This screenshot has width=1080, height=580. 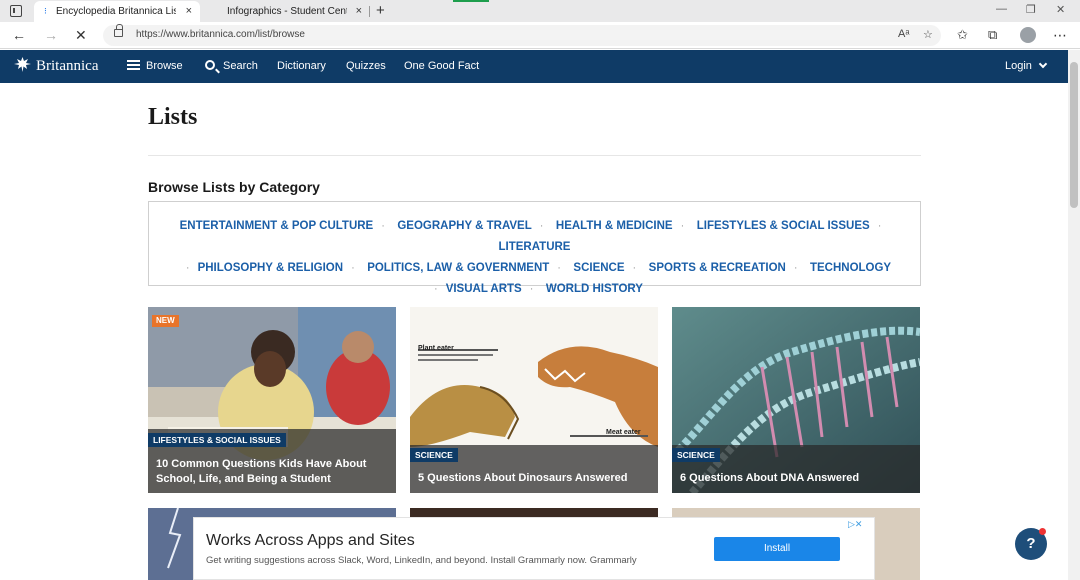 What do you see at coordinates (310, 540) in the screenshot?
I see `ad-title: Works Across Apps and Sites` at bounding box center [310, 540].